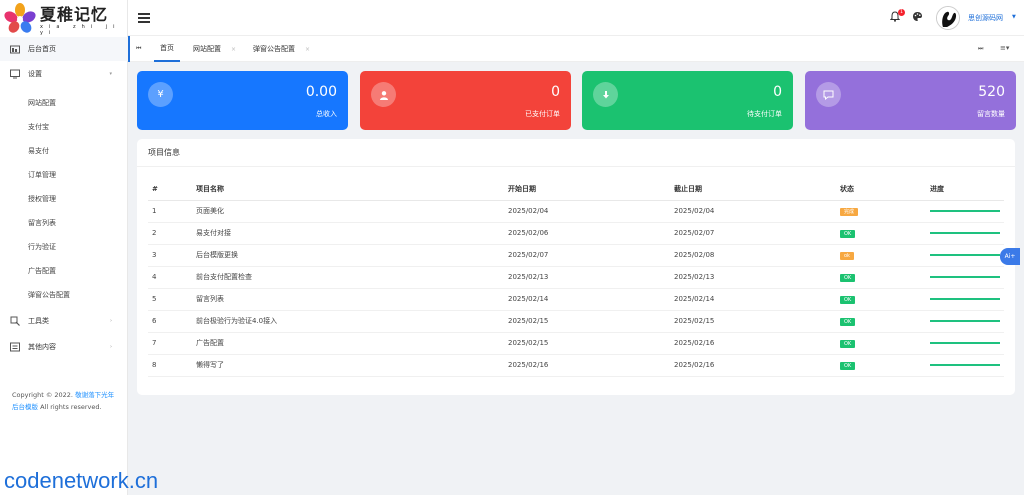  Describe the element at coordinates (576, 233) in the screenshot. I see `table-row: 2 易支付对接 2025/02/06 2025/02/07 OK` at that location.